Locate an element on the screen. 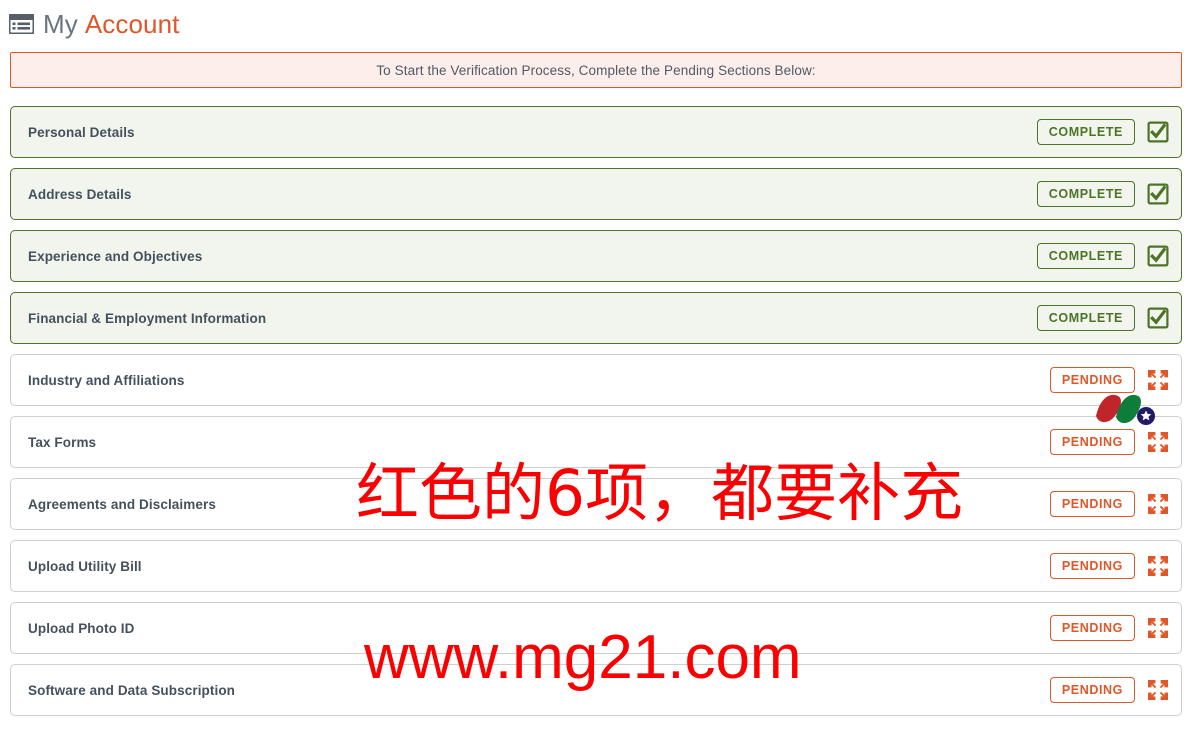  page-title: My Account is located at coordinates (111, 24).